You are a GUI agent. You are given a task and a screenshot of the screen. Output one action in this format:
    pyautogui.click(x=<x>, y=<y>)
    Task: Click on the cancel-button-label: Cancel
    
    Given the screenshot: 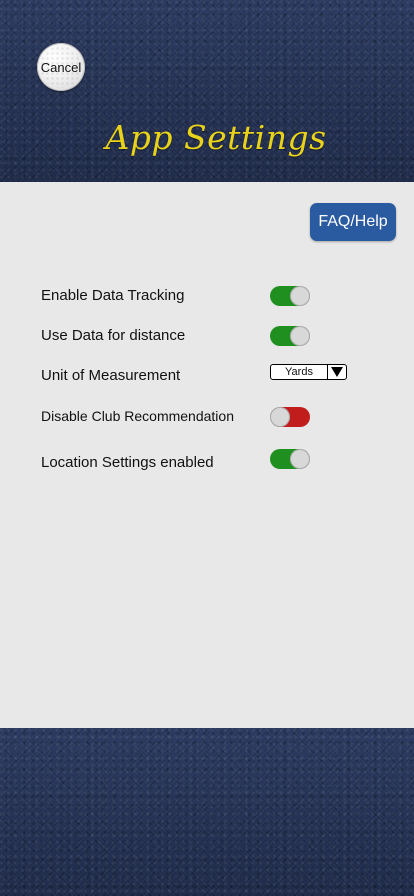 What is the action you would take?
    pyautogui.click(x=61, y=67)
    